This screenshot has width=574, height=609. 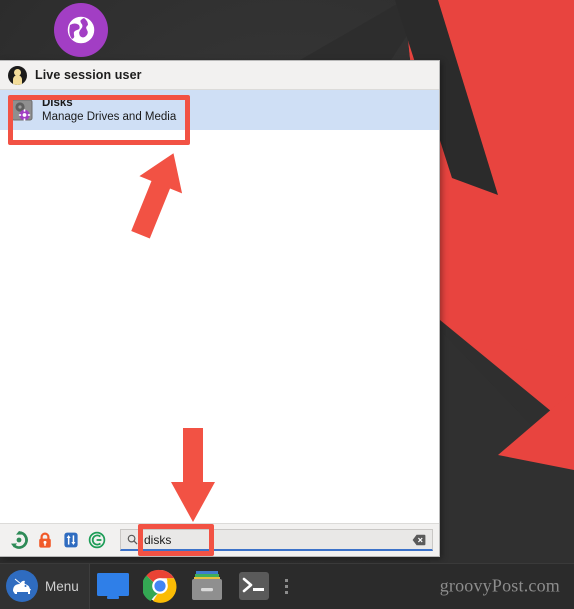 I want to click on list-item-text: Disks Manage Drives and Media, so click(x=109, y=109).